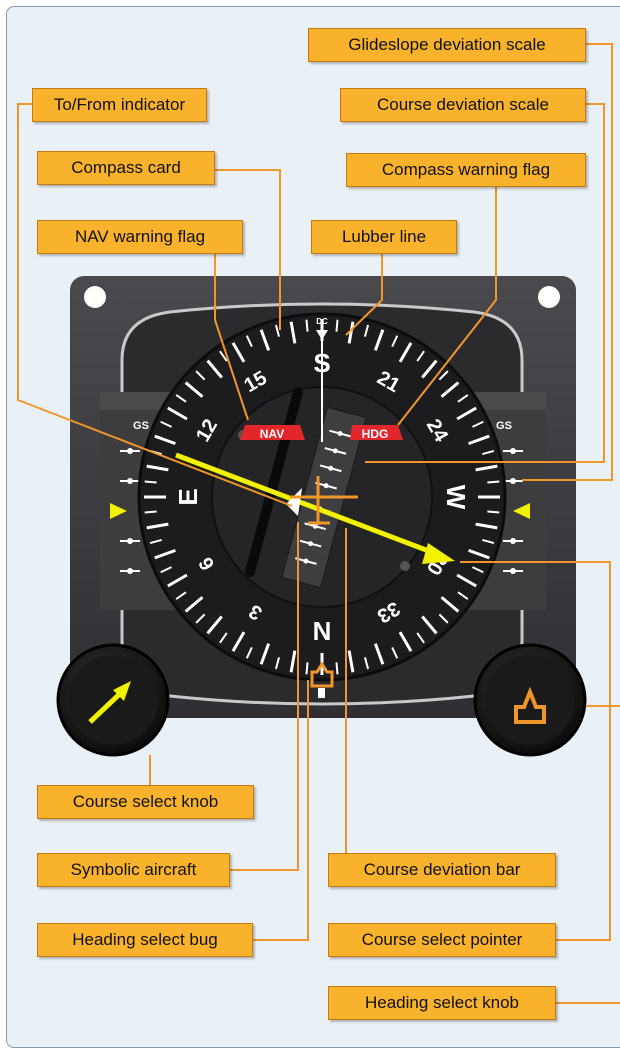 The height and width of the screenshot is (1048, 620). What do you see at coordinates (141, 426) in the screenshot?
I see `gs-left-label: GS` at bounding box center [141, 426].